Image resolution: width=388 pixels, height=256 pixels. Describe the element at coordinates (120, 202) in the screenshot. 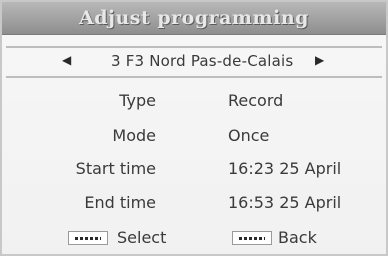

I see `end-time-label: End time` at that location.